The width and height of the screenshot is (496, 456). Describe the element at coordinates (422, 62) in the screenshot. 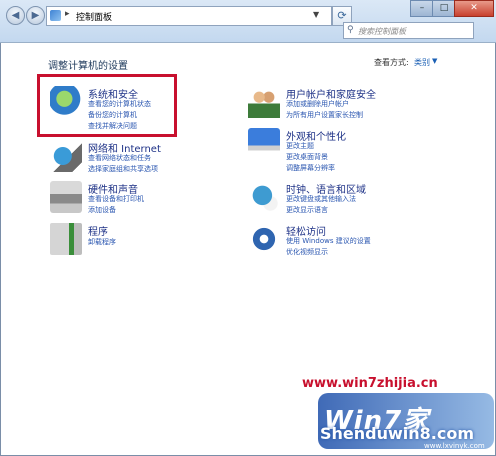

I see `view-by-dropdown: 类别` at that location.